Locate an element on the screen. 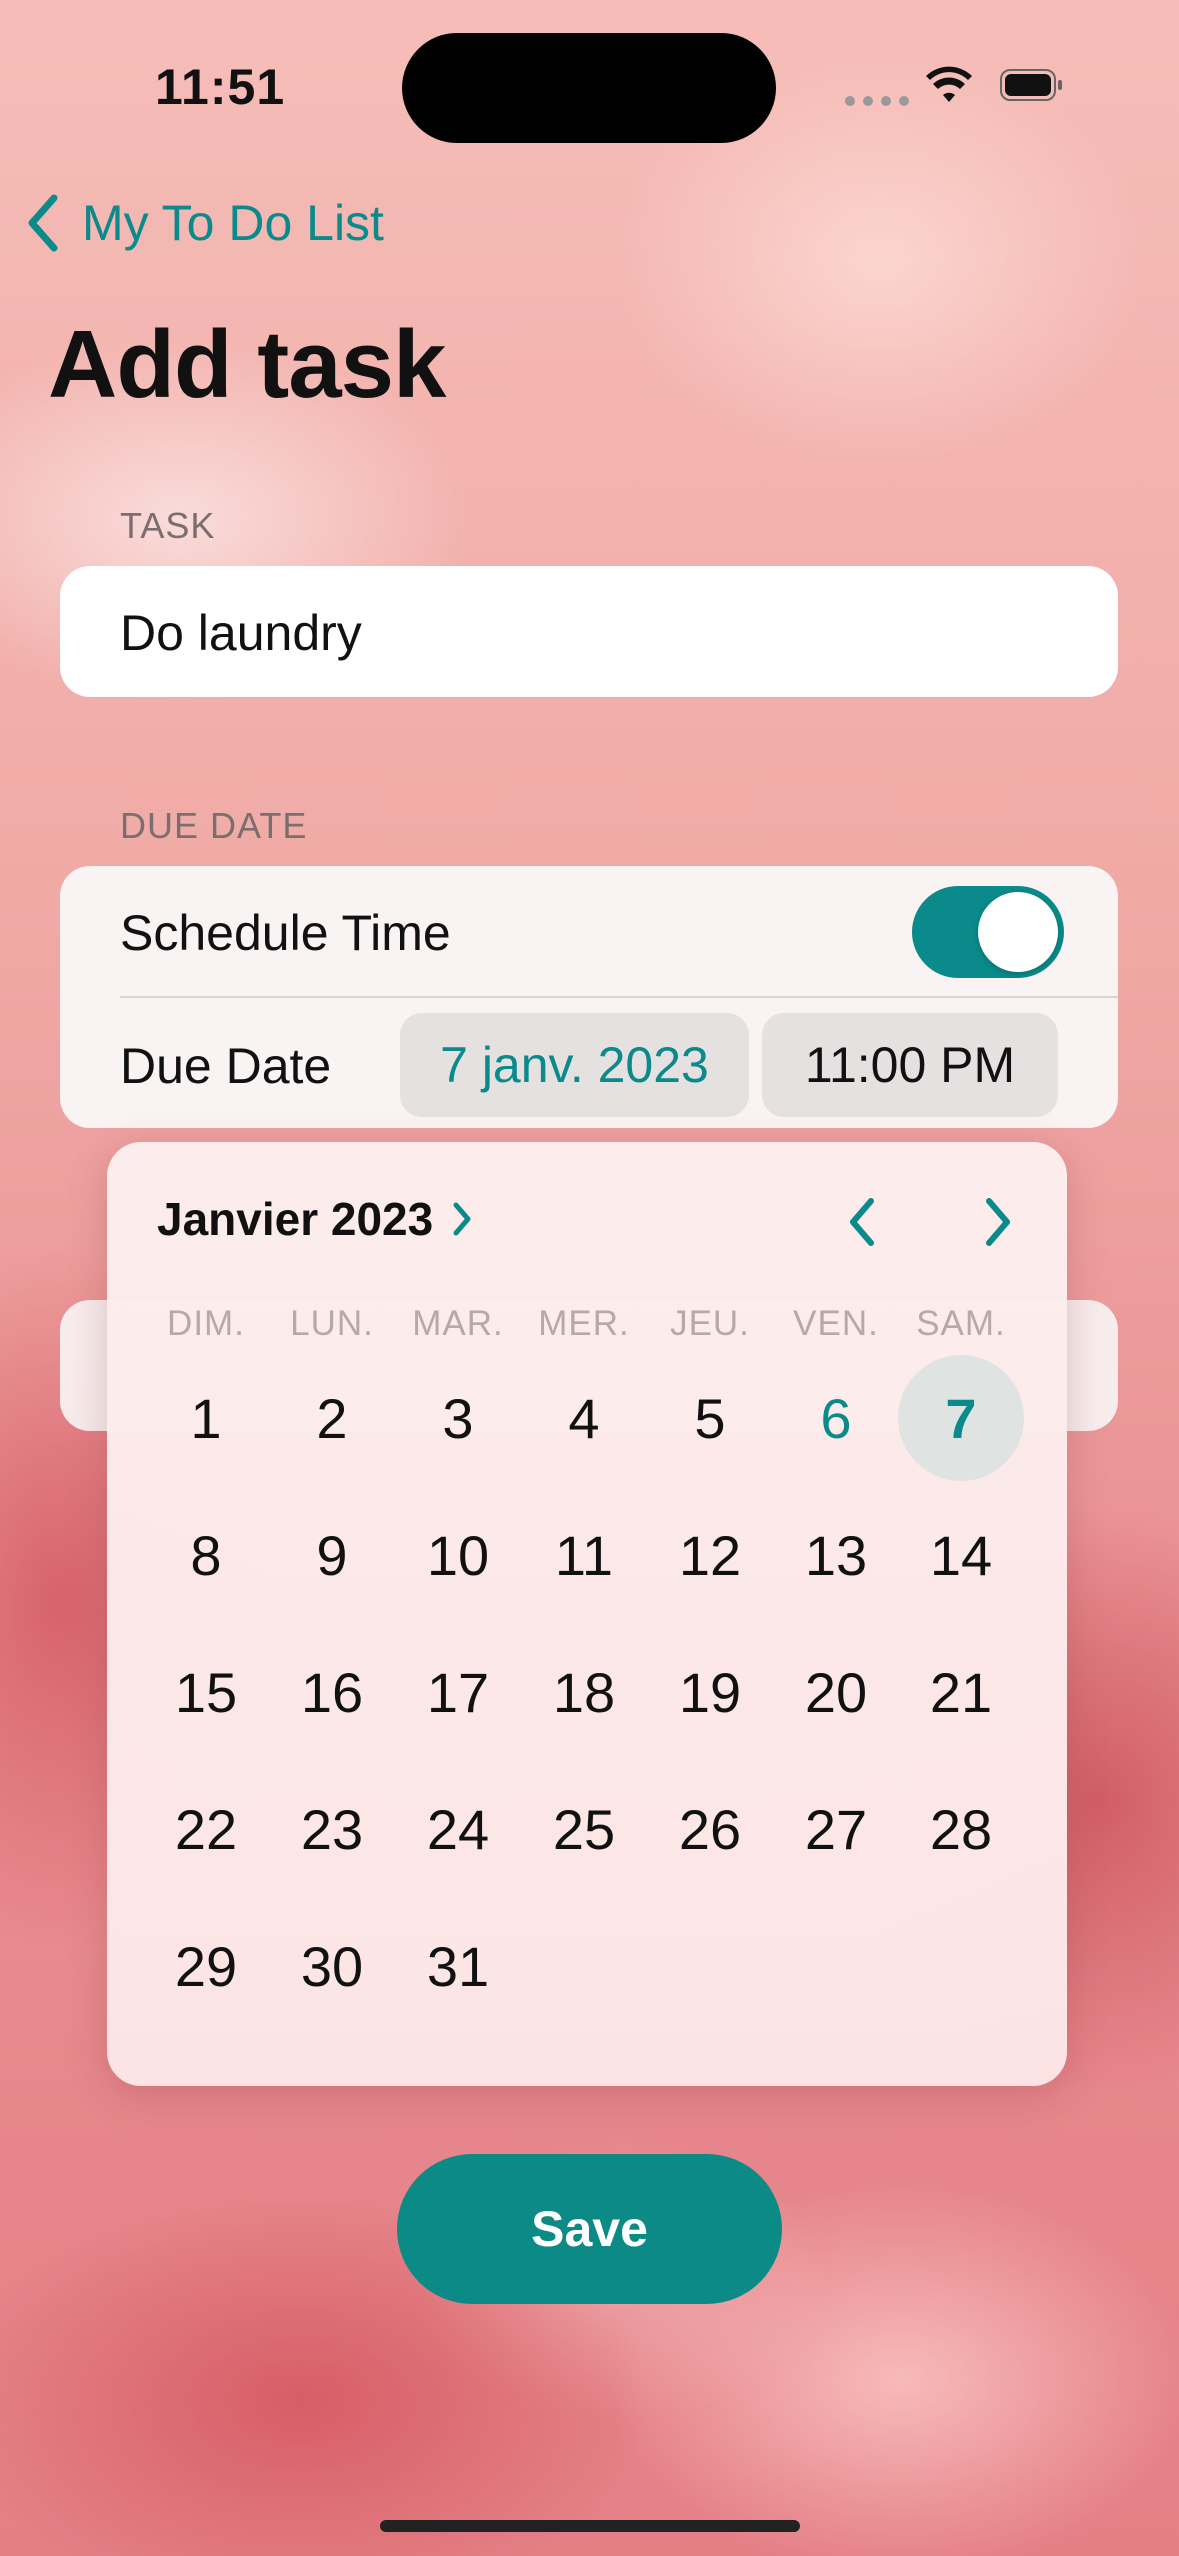  signal-icon is located at coordinates (877, 101).